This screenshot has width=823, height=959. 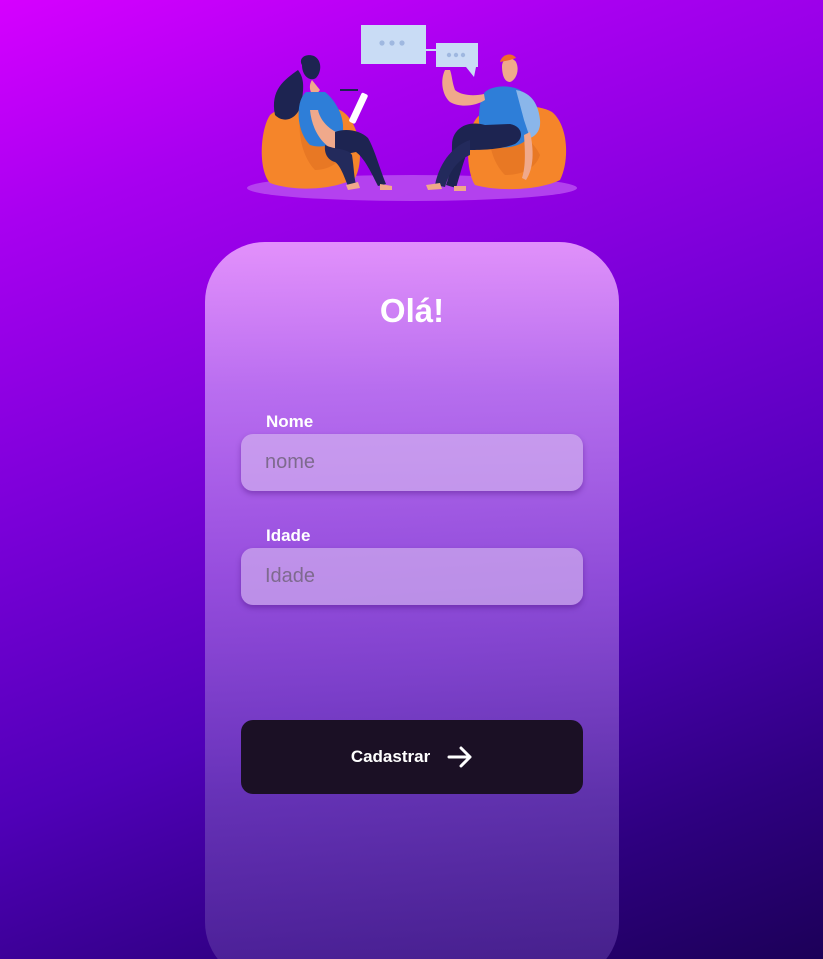 I want to click on cadastrar-button: Cadastrar, so click(x=412, y=757).